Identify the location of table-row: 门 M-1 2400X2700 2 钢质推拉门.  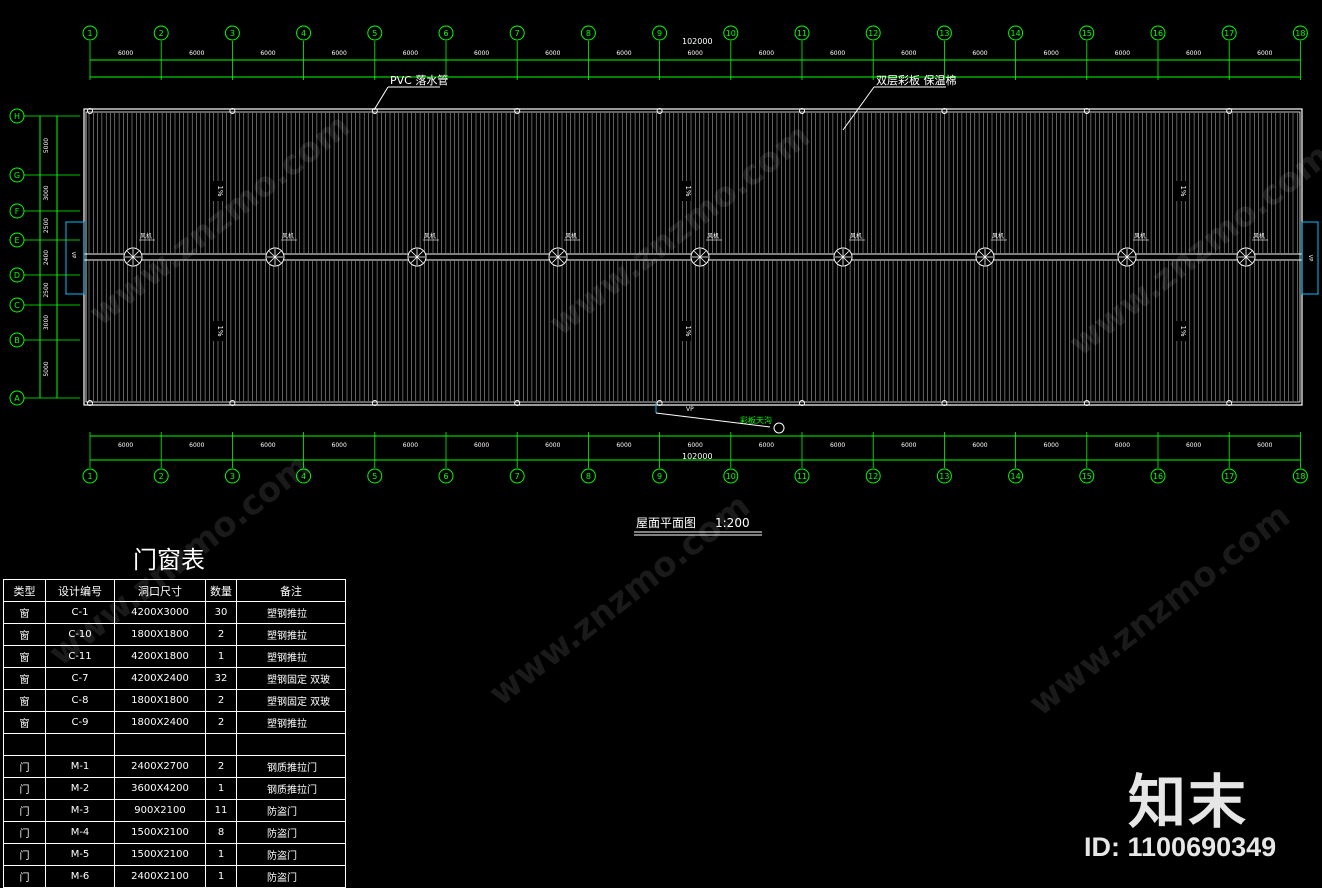
(174, 766).